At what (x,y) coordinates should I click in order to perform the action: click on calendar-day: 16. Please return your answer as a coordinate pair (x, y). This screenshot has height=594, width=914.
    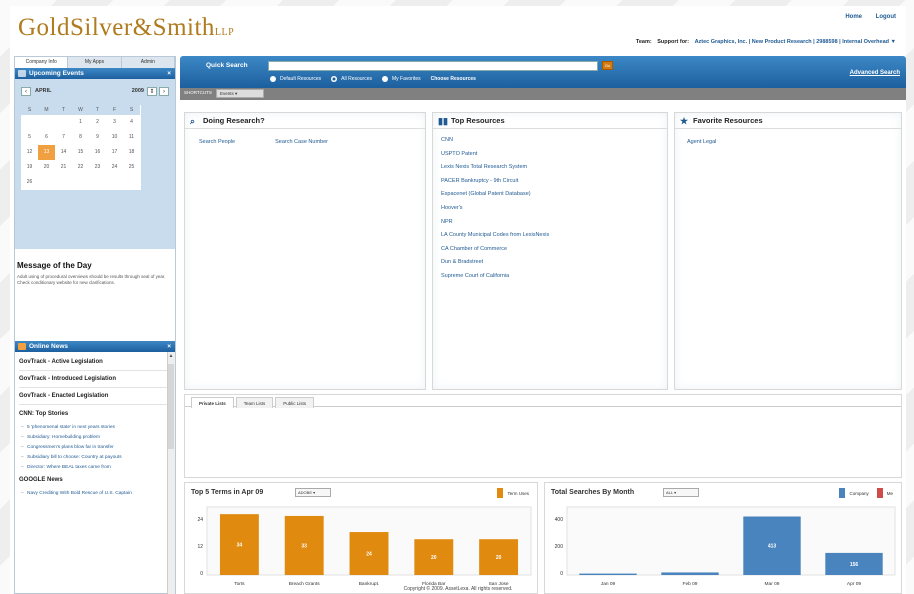
    Looking at the image, I should click on (97, 152).